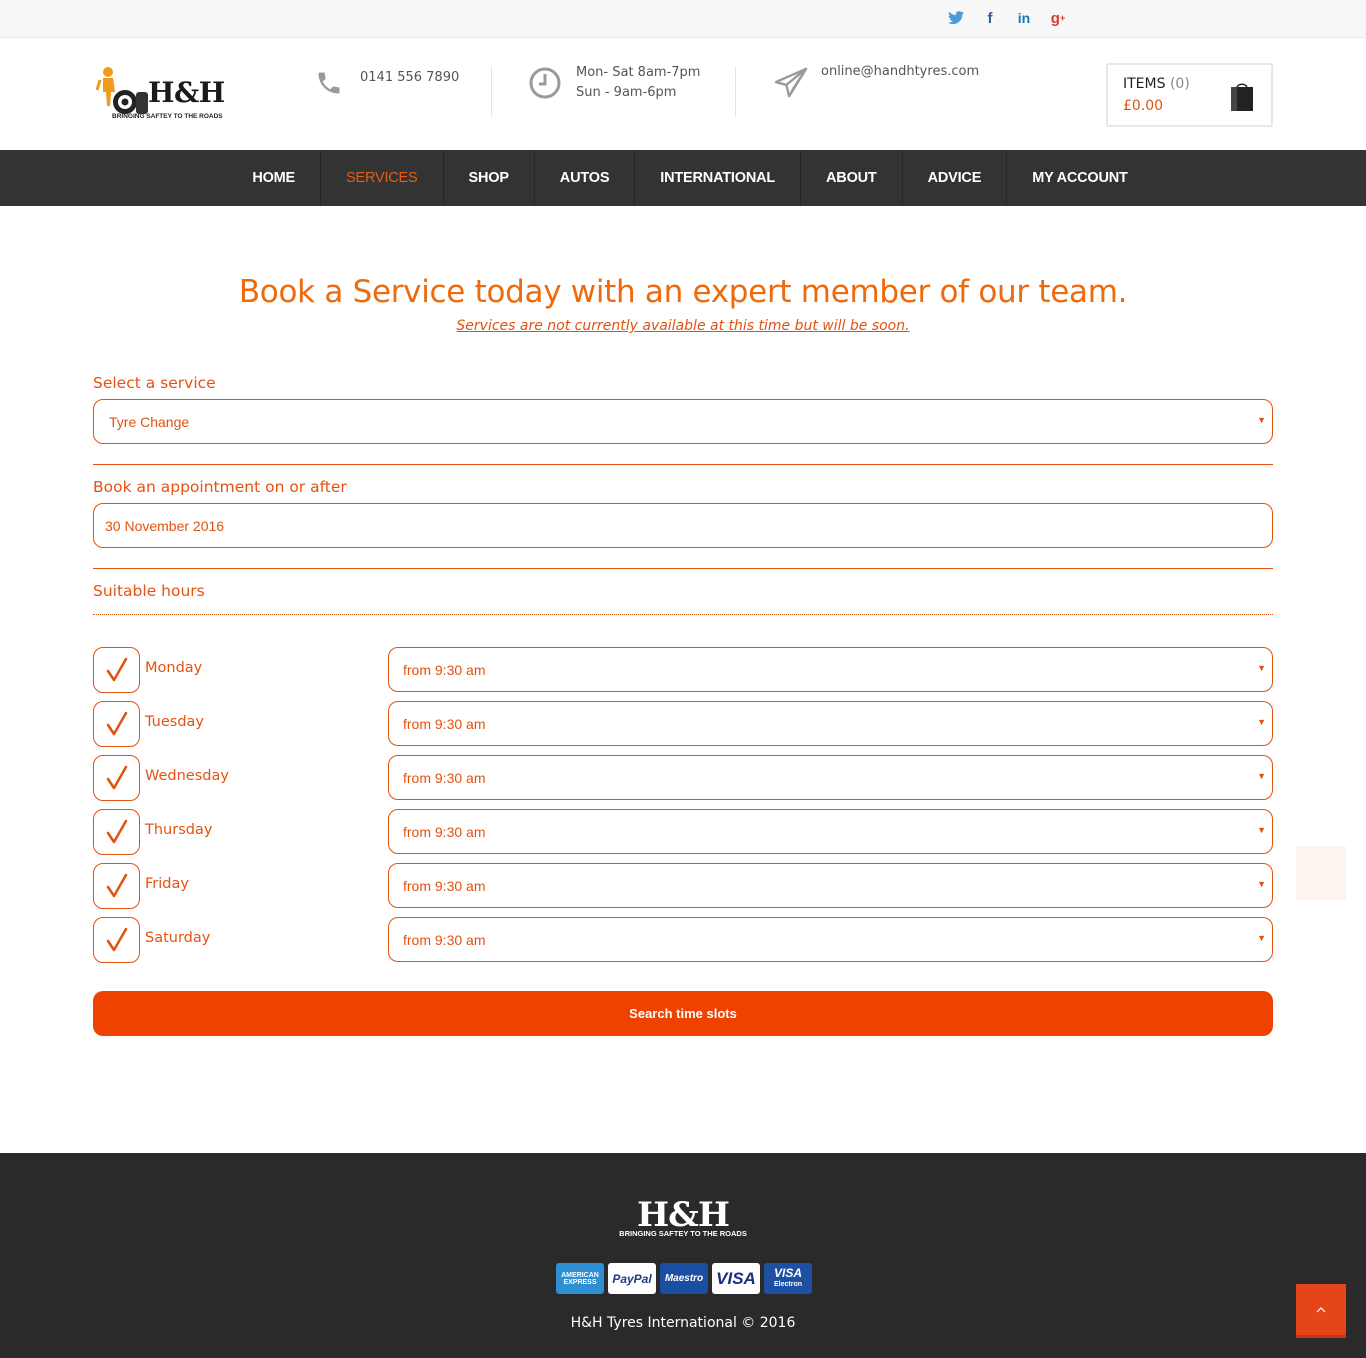 Image resolution: width=1366 pixels, height=1358 pixels. I want to click on day-row-monday: Monday from 9:30 am ▼, so click(683, 670).